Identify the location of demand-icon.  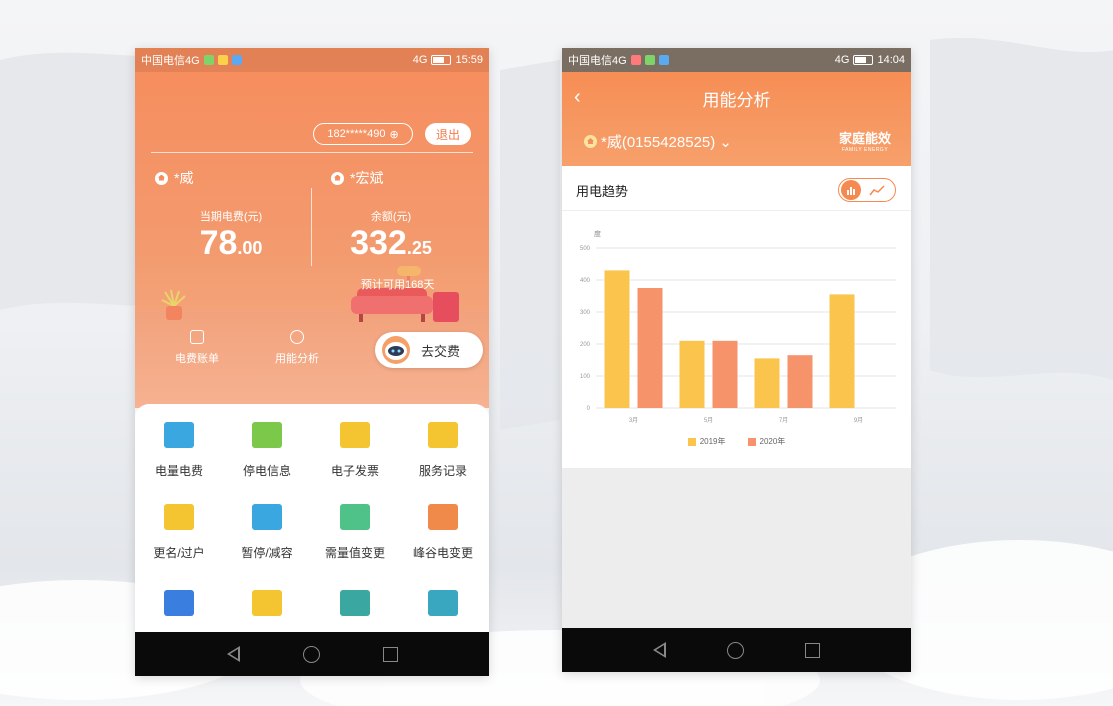
(355, 517).